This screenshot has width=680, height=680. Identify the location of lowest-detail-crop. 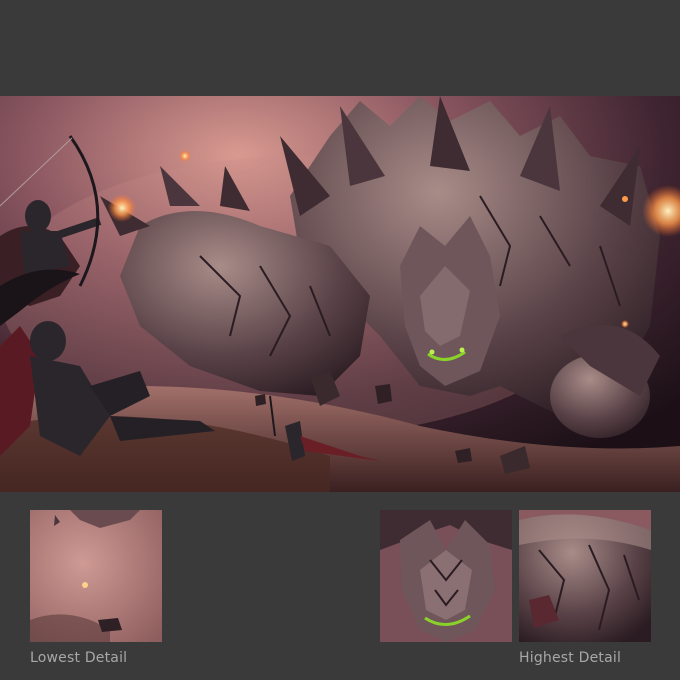
(96, 576).